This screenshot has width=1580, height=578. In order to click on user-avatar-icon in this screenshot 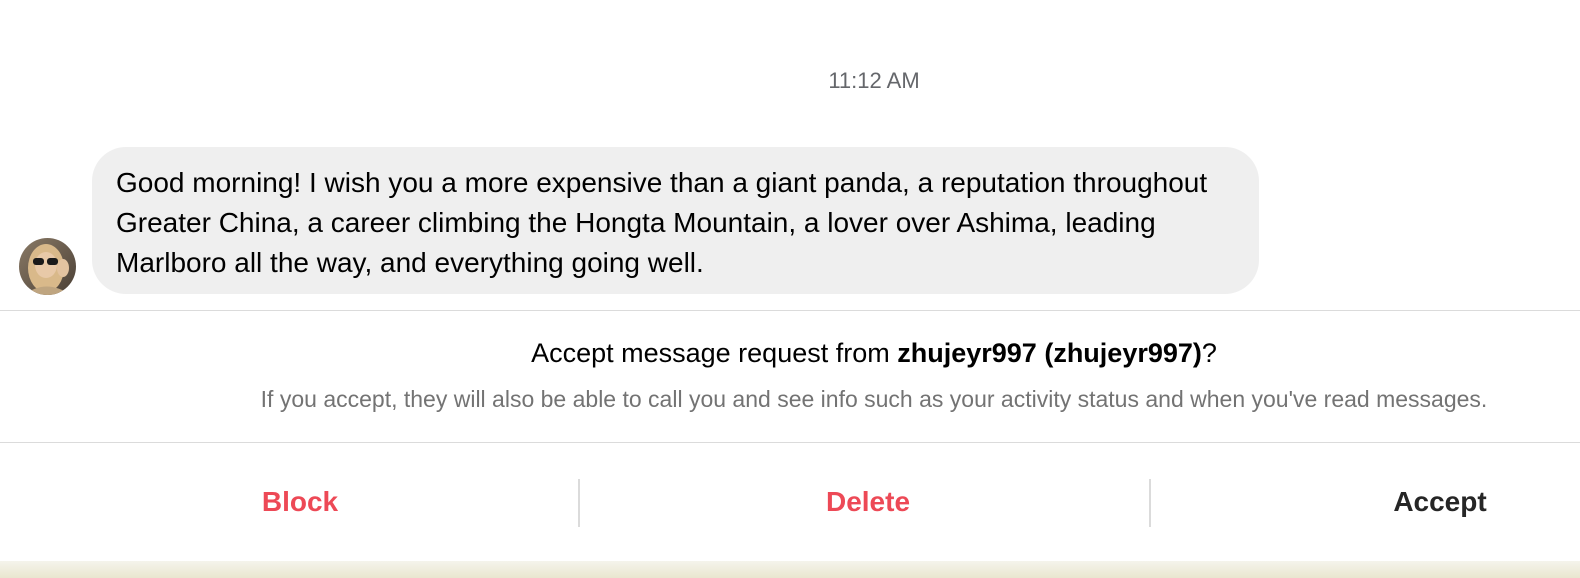, I will do `click(47, 266)`.